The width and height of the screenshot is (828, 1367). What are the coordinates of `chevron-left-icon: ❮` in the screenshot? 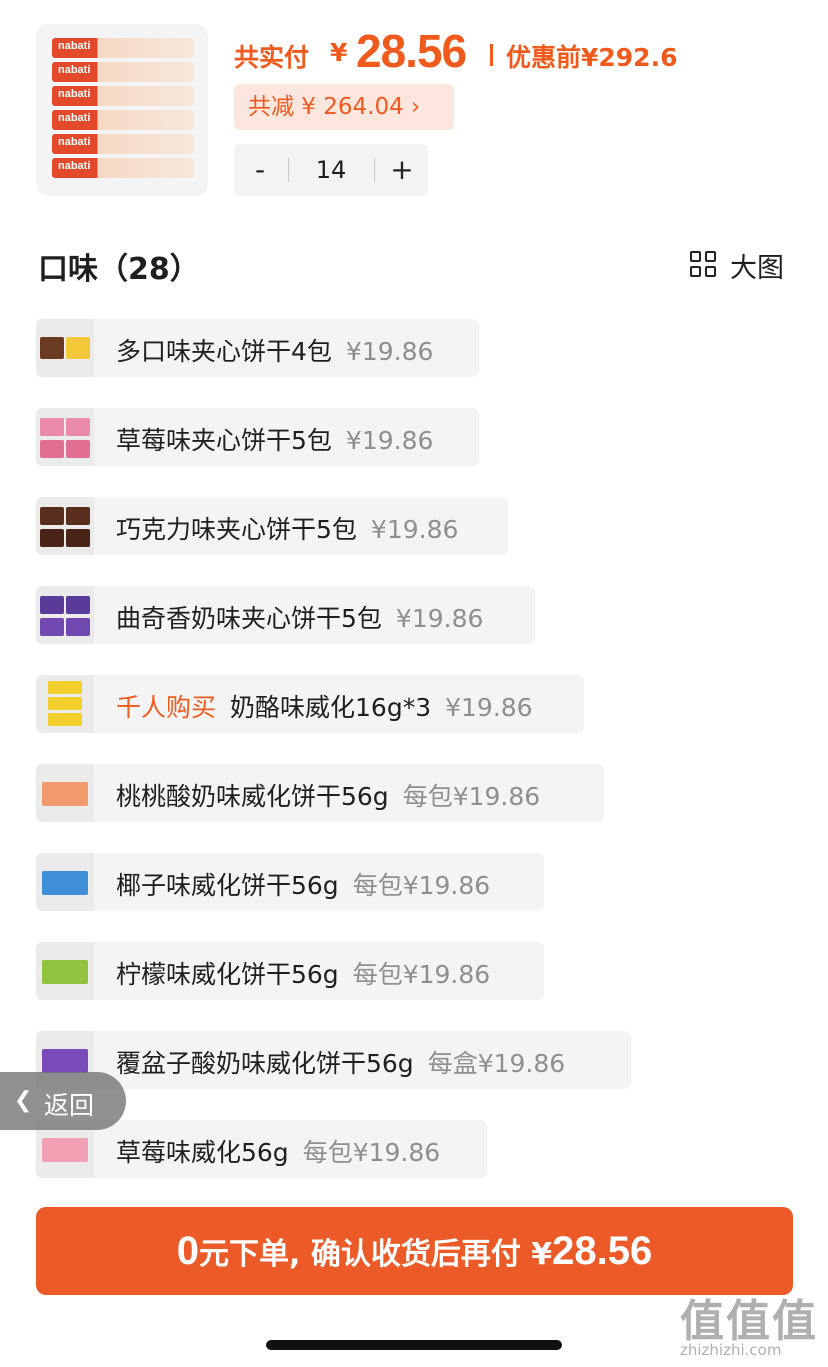 It's located at (23, 1100).